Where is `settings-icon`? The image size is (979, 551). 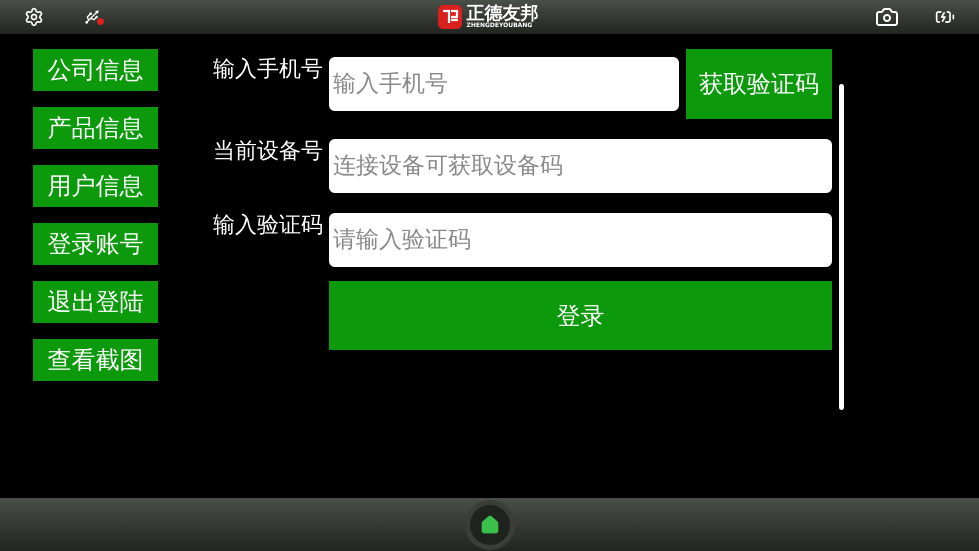 settings-icon is located at coordinates (34, 17).